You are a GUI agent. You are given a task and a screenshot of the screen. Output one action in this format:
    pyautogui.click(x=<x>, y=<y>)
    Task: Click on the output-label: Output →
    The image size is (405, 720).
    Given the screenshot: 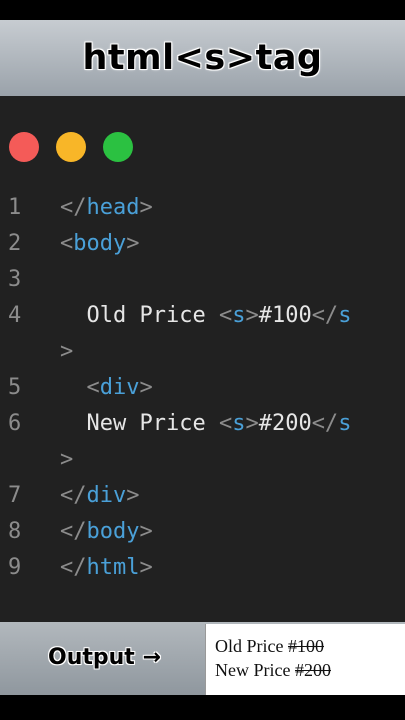 What is the action you would take?
    pyautogui.click(x=104, y=657)
    